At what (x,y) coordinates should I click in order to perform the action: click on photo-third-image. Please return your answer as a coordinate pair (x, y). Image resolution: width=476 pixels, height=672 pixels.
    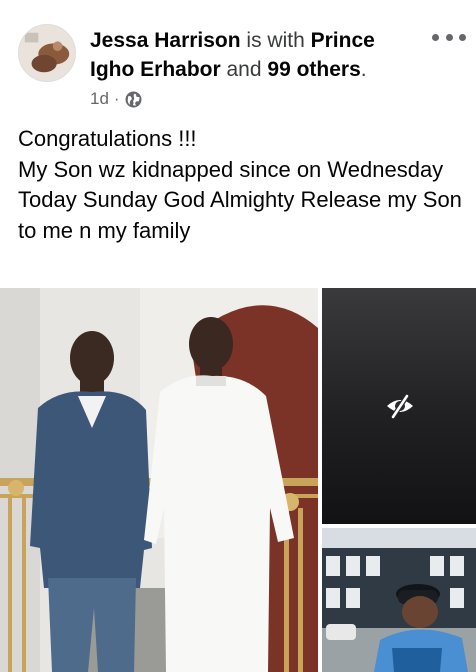
    Looking at the image, I should click on (399, 600).